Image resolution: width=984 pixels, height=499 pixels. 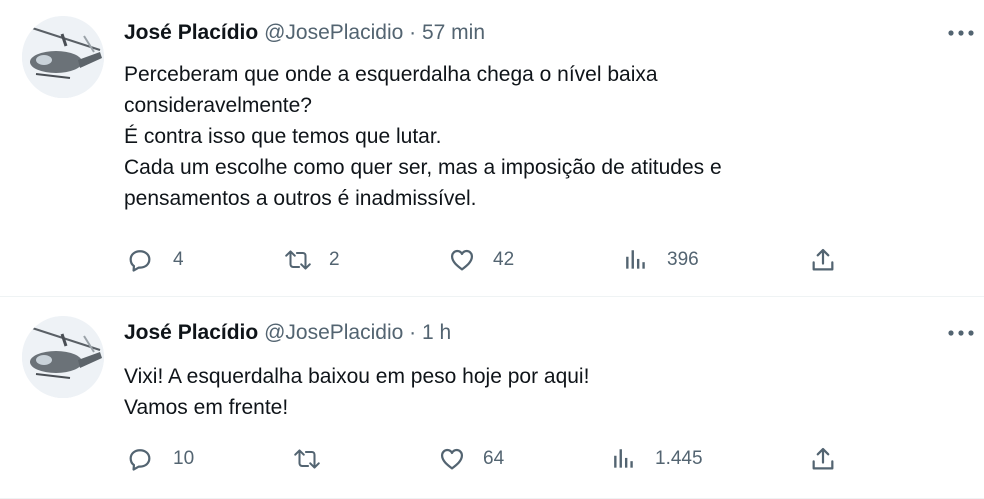 I want to click on timestamp: 57 min, so click(x=453, y=32).